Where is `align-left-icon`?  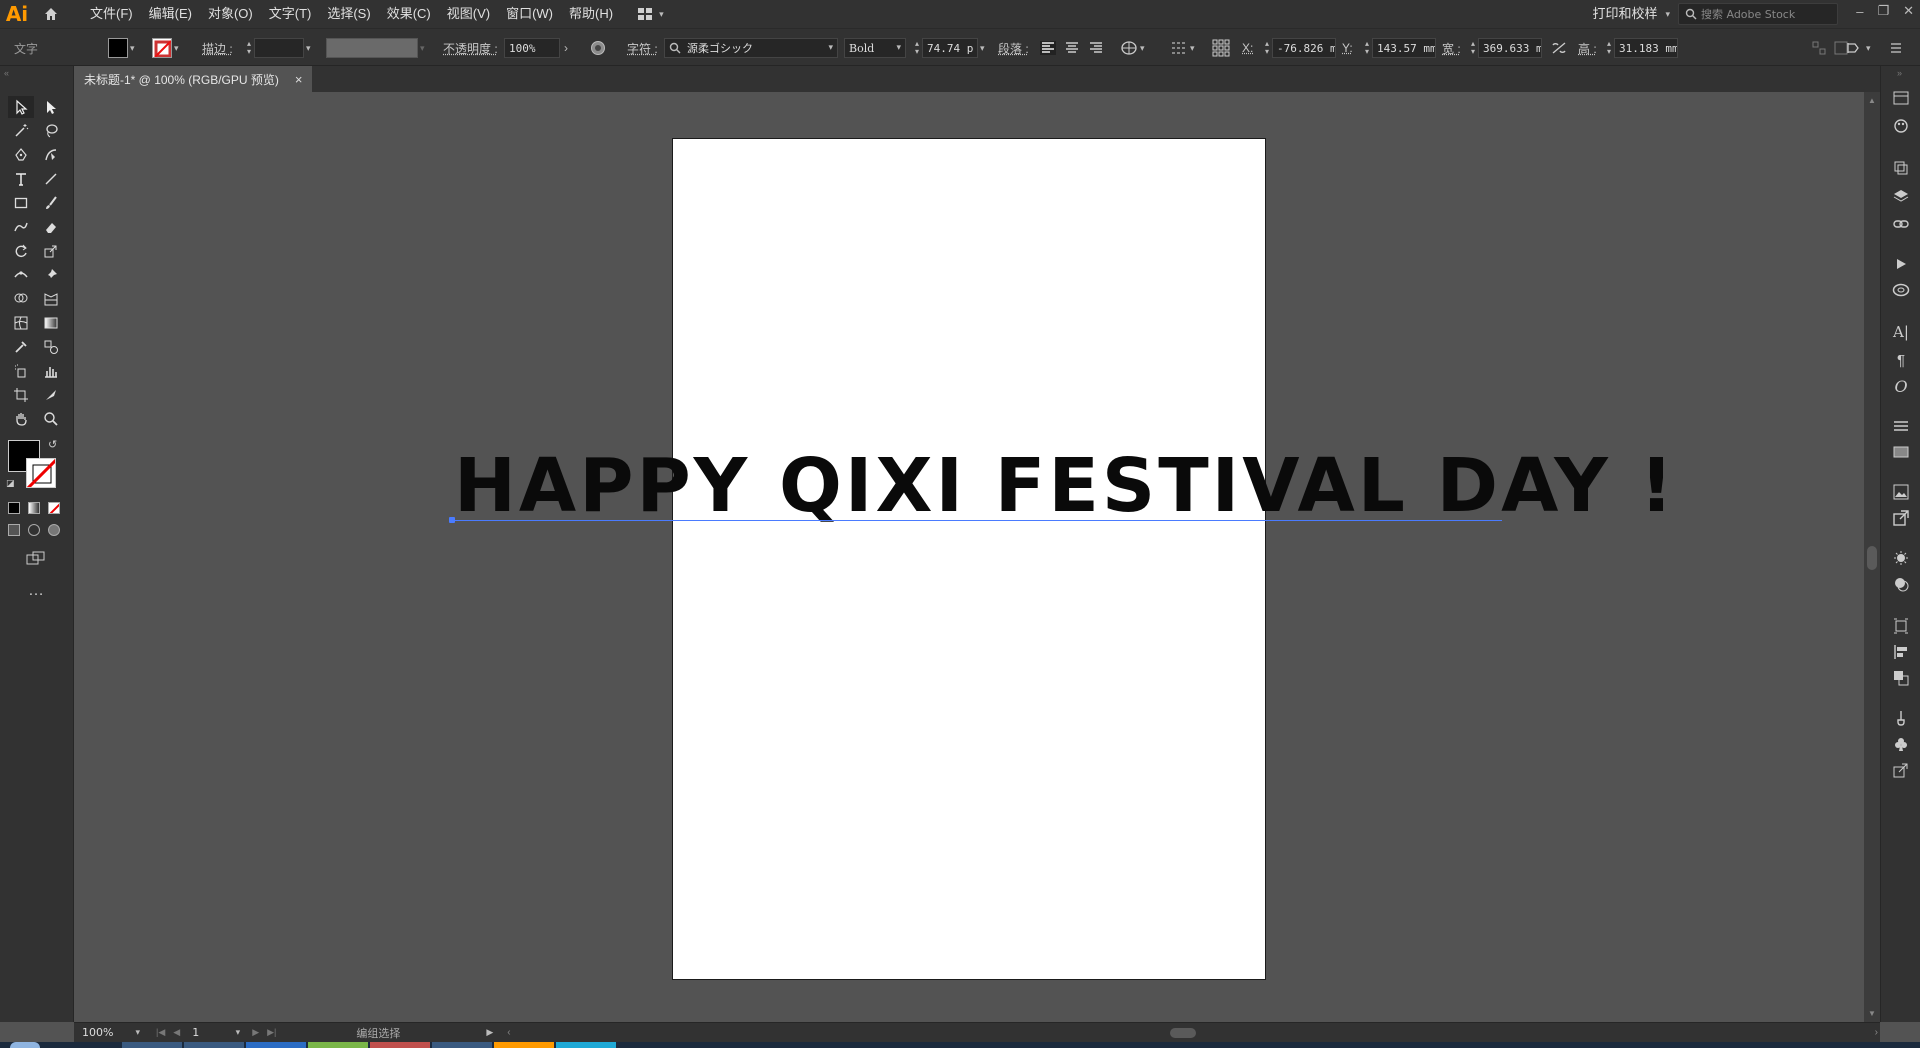
align-left-icon is located at coordinates (1048, 48).